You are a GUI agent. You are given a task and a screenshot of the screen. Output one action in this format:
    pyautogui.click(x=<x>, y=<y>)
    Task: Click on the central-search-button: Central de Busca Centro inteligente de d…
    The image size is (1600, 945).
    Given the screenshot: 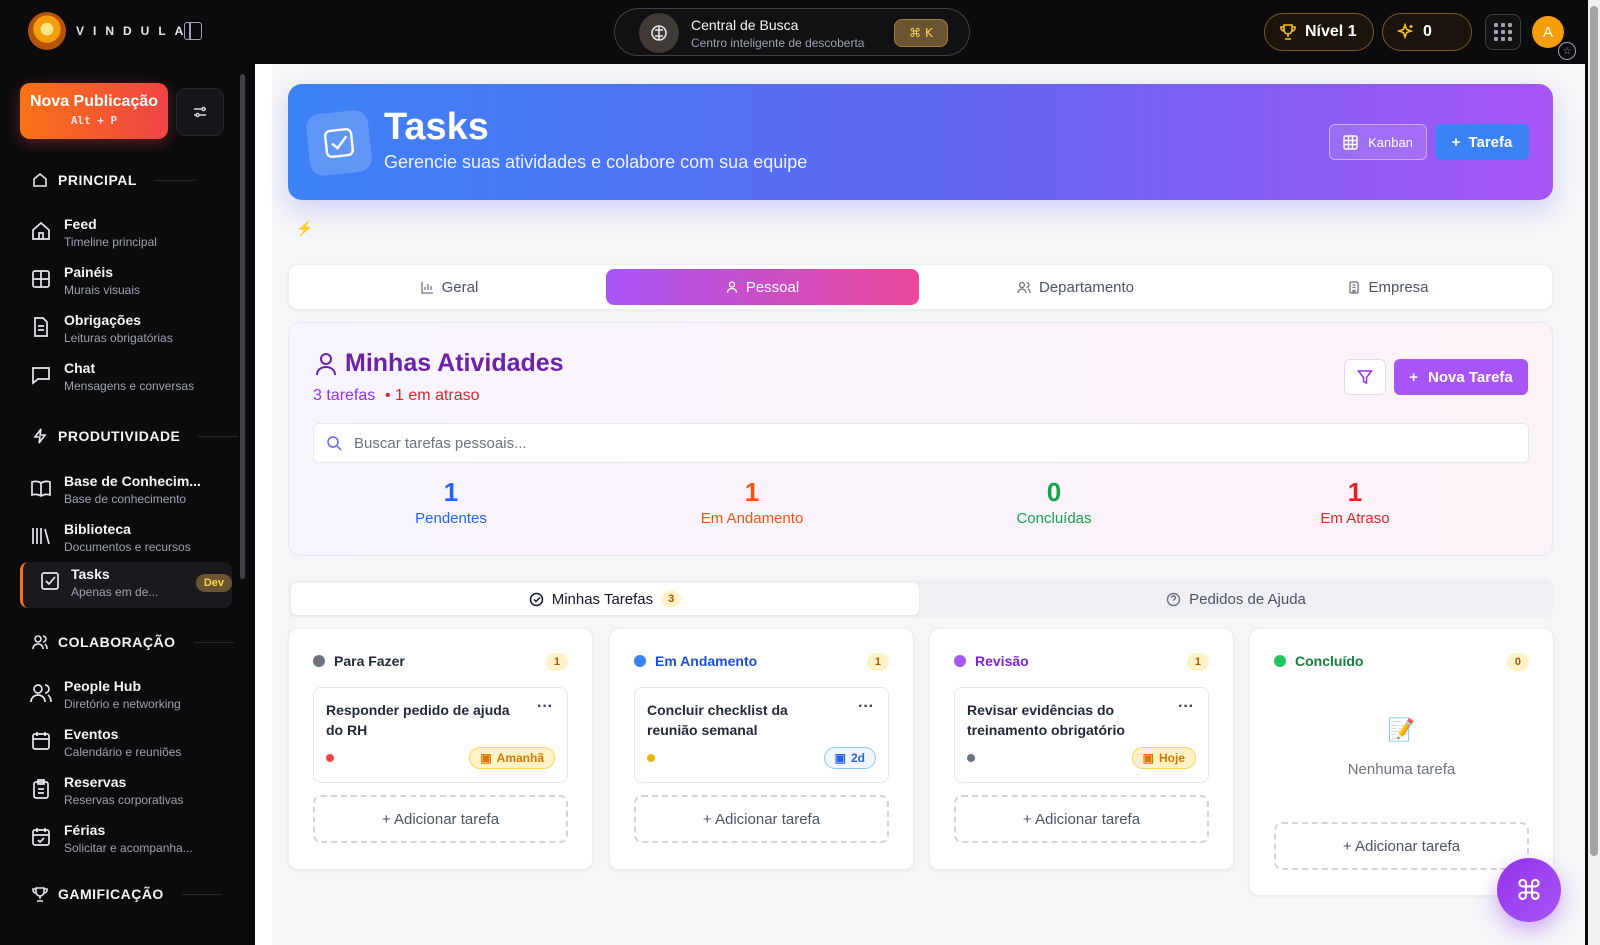 What is the action you would take?
    pyautogui.click(x=792, y=32)
    